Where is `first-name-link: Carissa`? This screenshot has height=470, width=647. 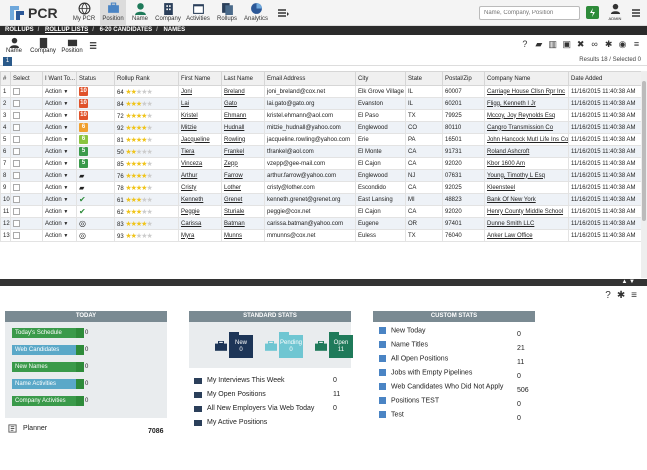 first-name-link: Carissa is located at coordinates (200, 223).